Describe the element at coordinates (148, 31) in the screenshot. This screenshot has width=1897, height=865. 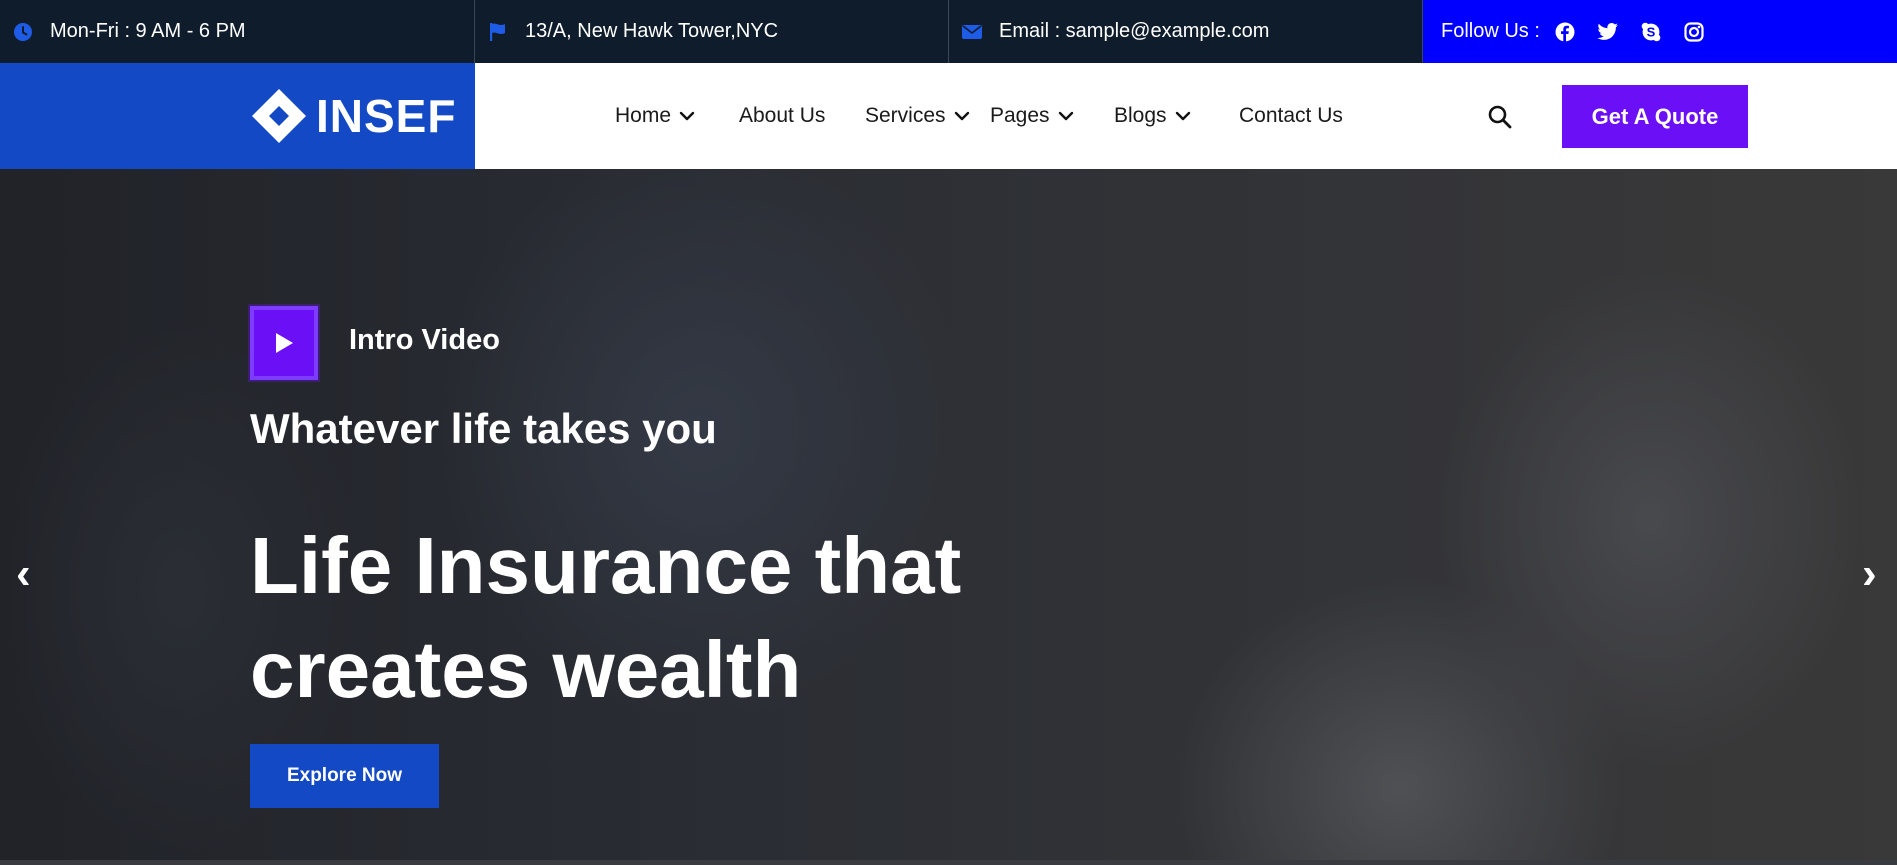
I see `business-hours-text: Mon-Fri : 9 AM - 6 PM` at that location.